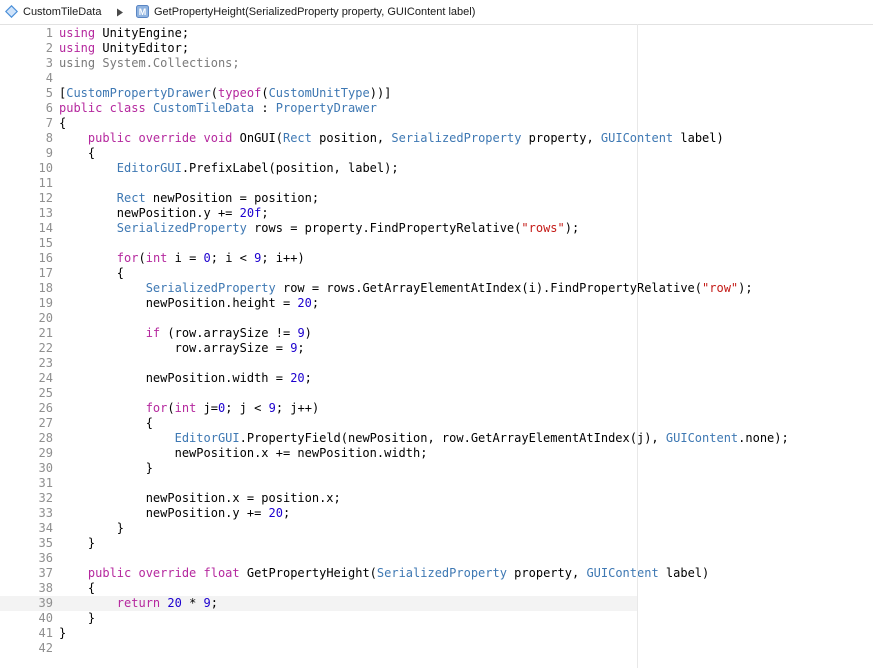 The height and width of the screenshot is (668, 873). What do you see at coordinates (436, 123) in the screenshot?
I see `code-line: 7{` at bounding box center [436, 123].